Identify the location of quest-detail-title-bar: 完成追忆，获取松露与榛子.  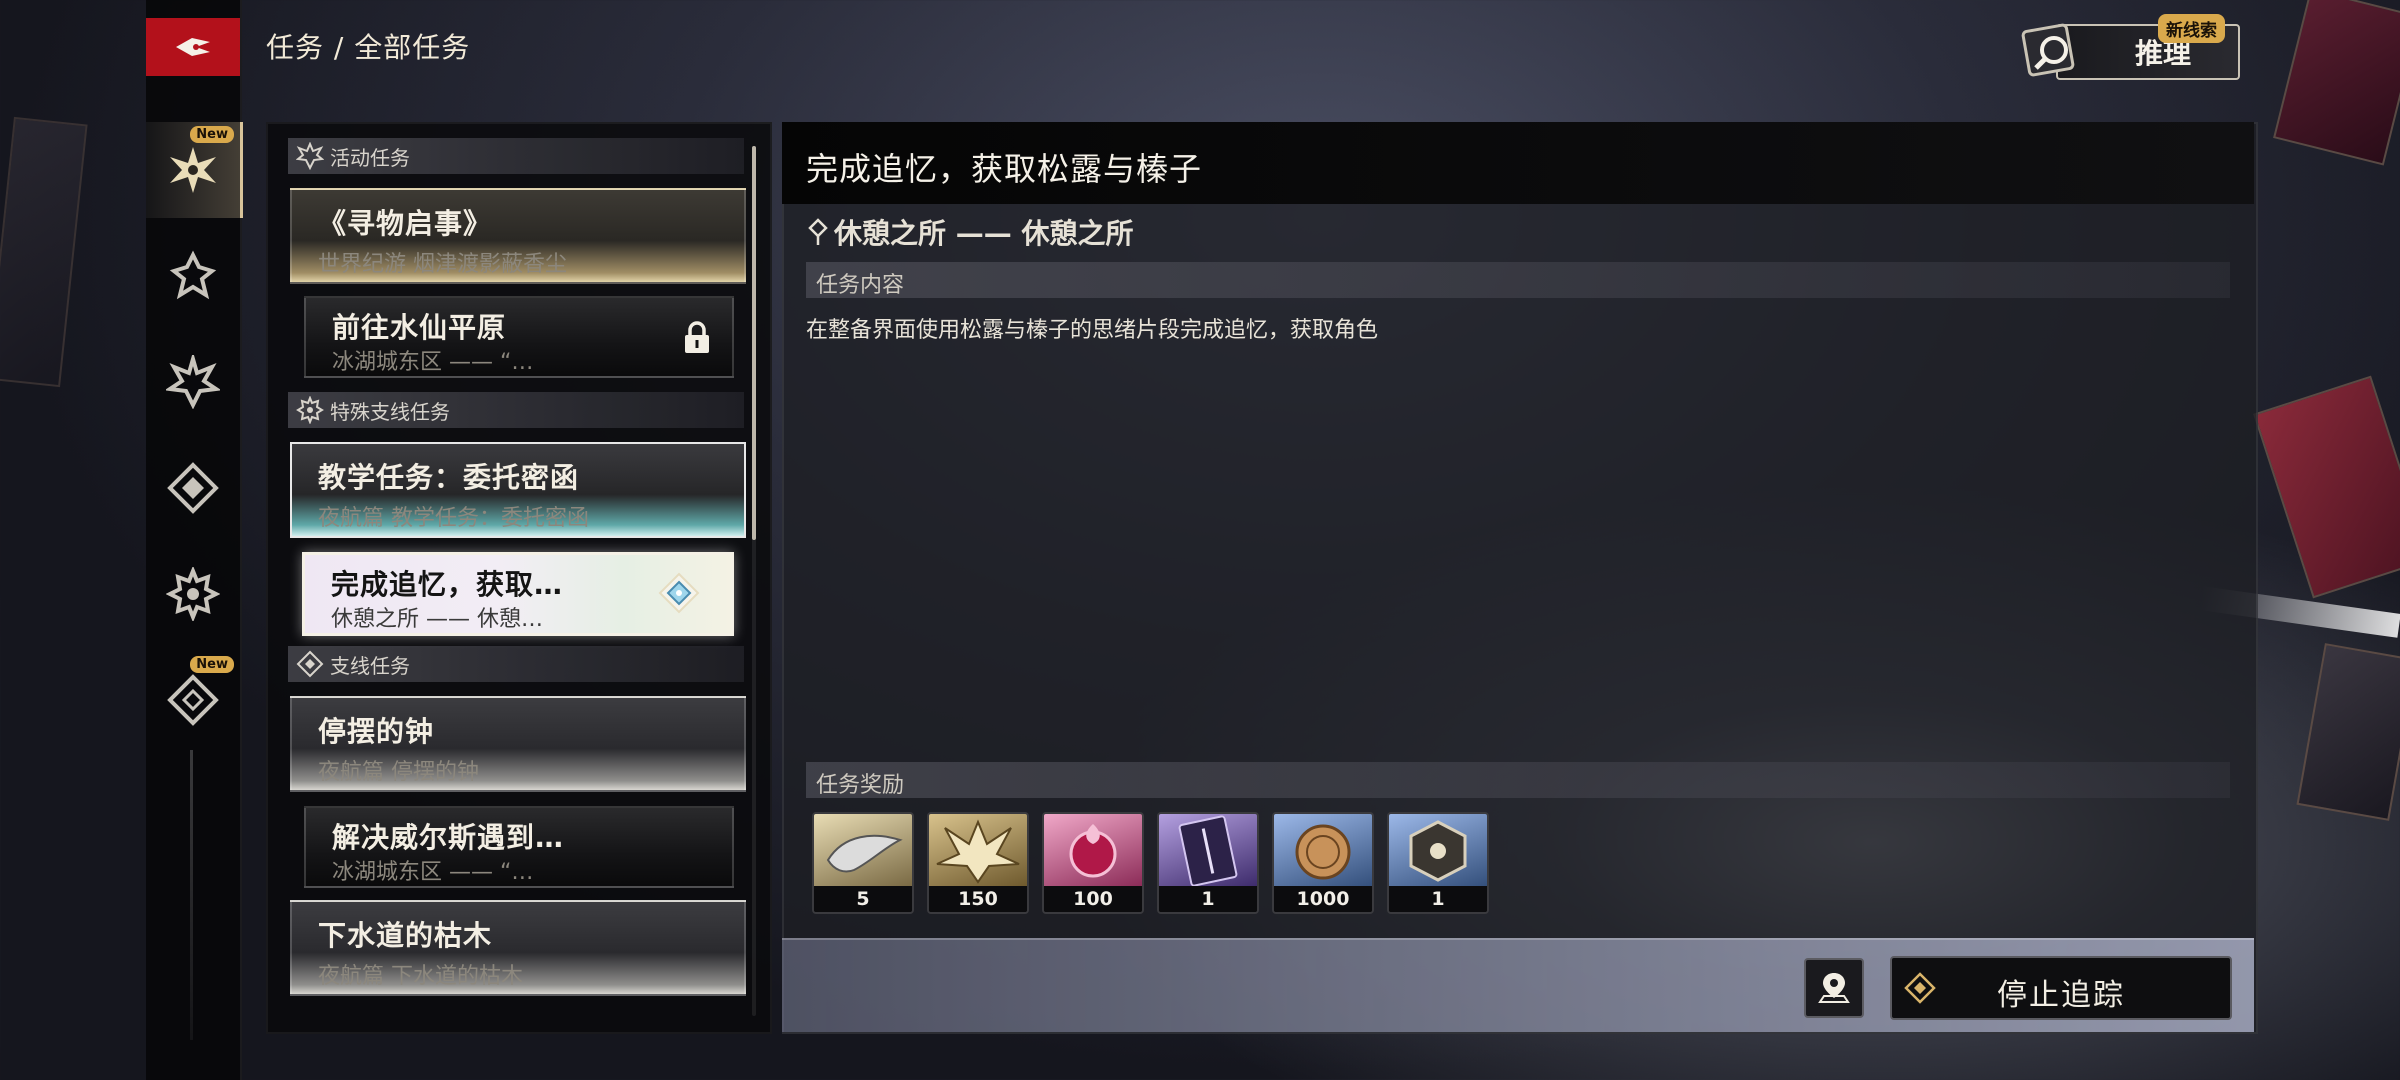
(1518, 163).